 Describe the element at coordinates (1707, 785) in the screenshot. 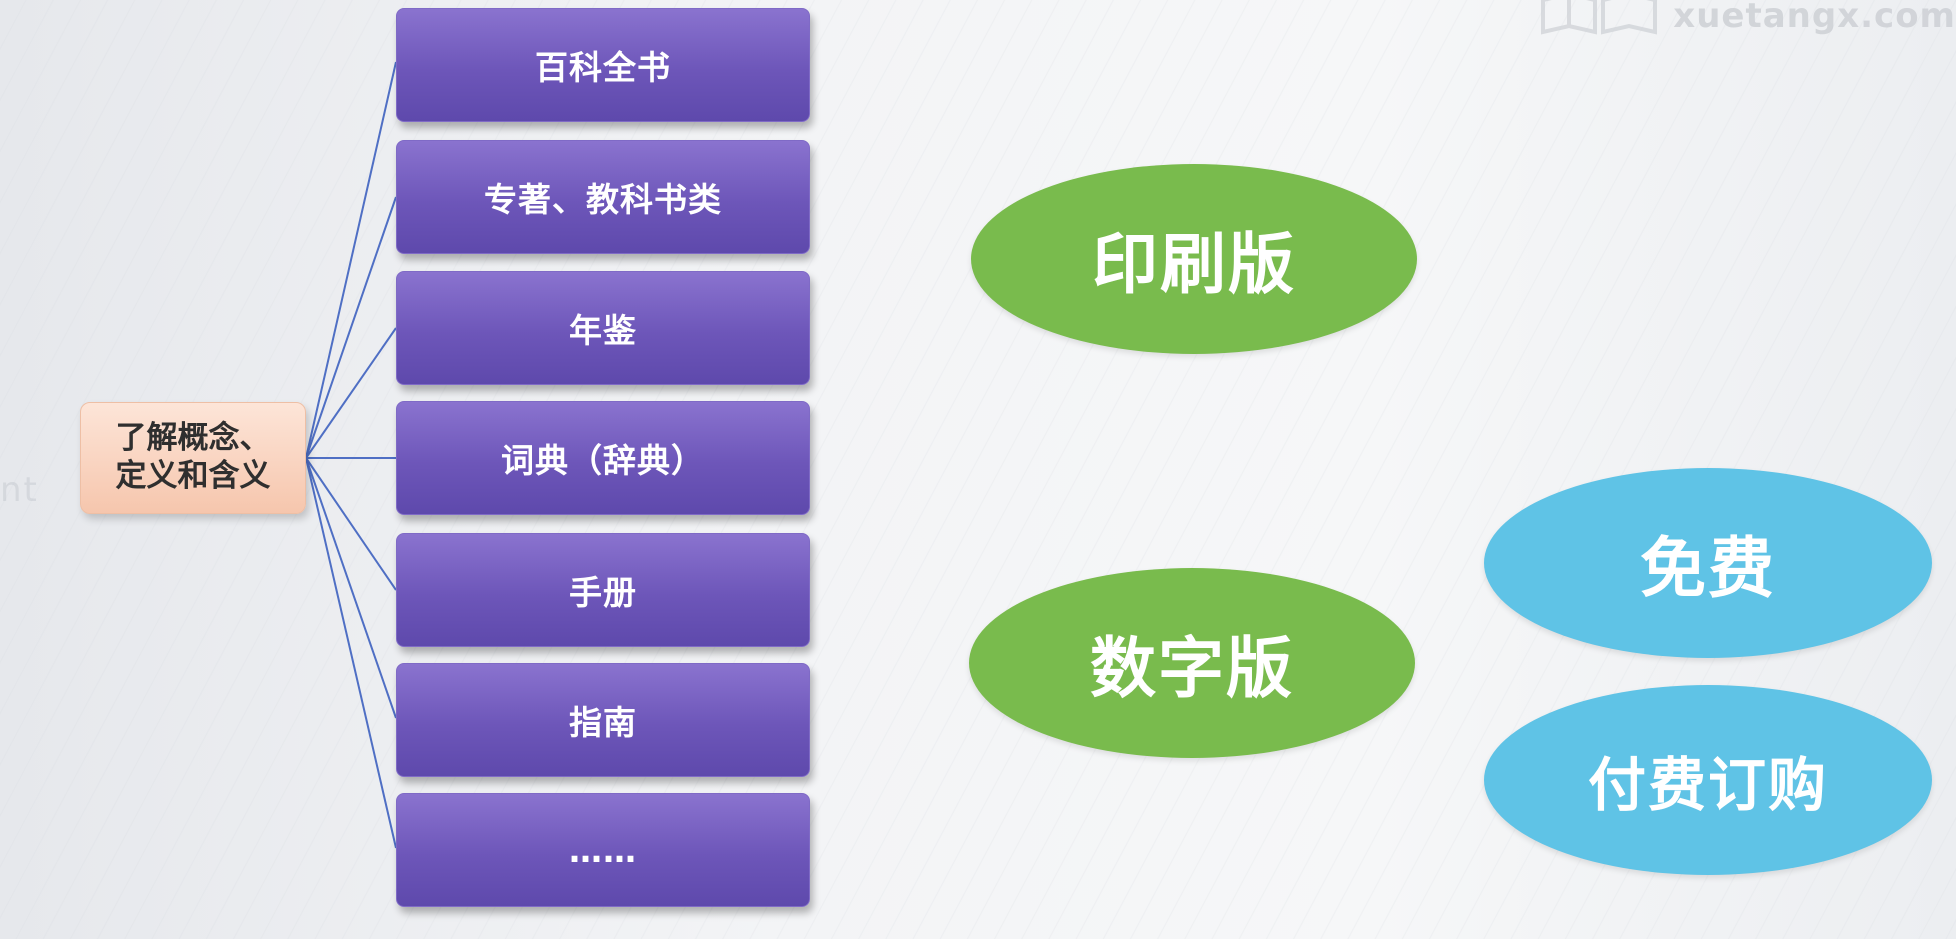

I see `access-paid-label: 付费订购` at that location.